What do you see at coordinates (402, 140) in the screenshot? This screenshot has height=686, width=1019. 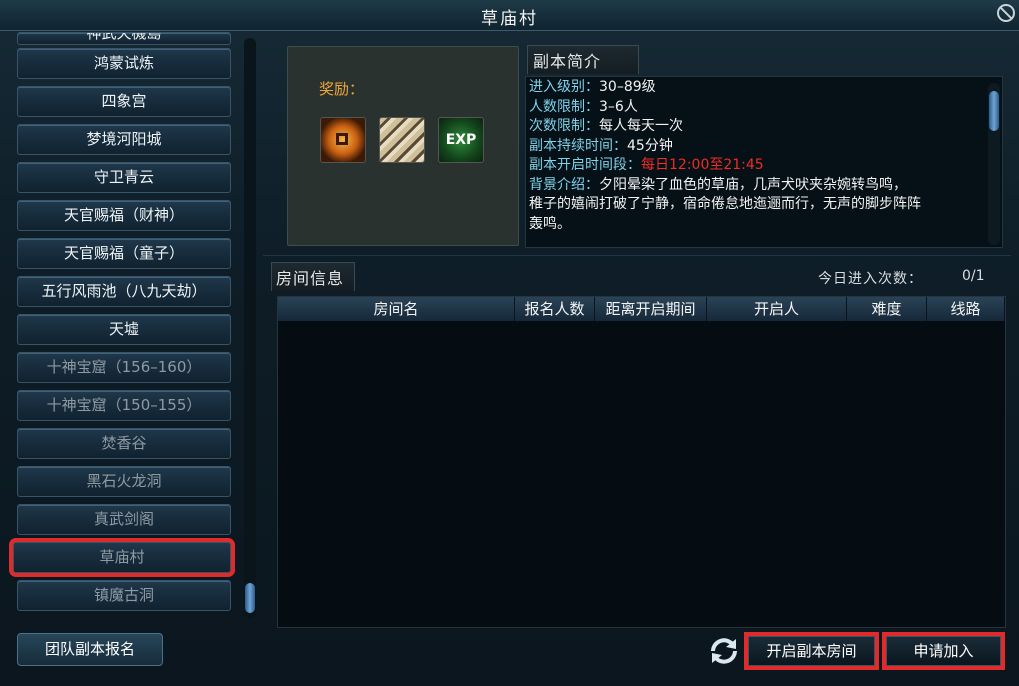 I see `claw-material-icon` at bounding box center [402, 140].